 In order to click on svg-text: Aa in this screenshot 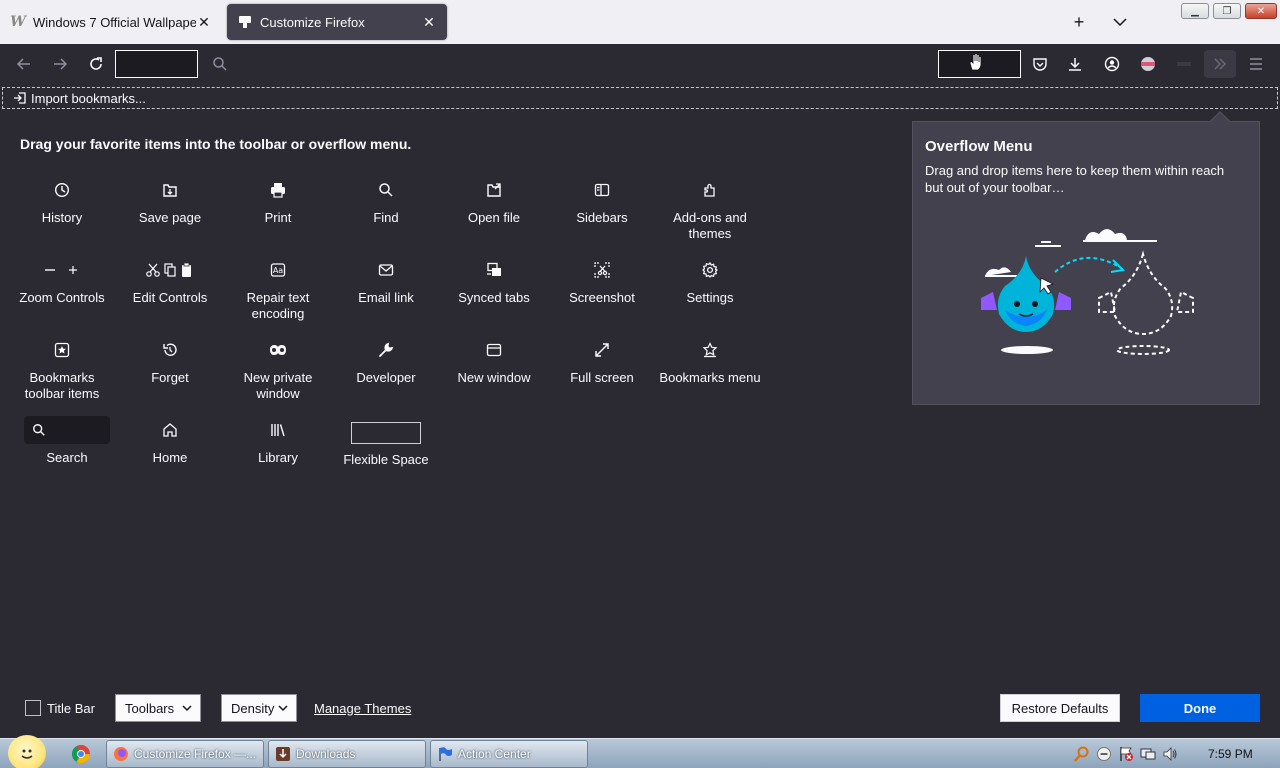, I will do `click(278, 270)`.